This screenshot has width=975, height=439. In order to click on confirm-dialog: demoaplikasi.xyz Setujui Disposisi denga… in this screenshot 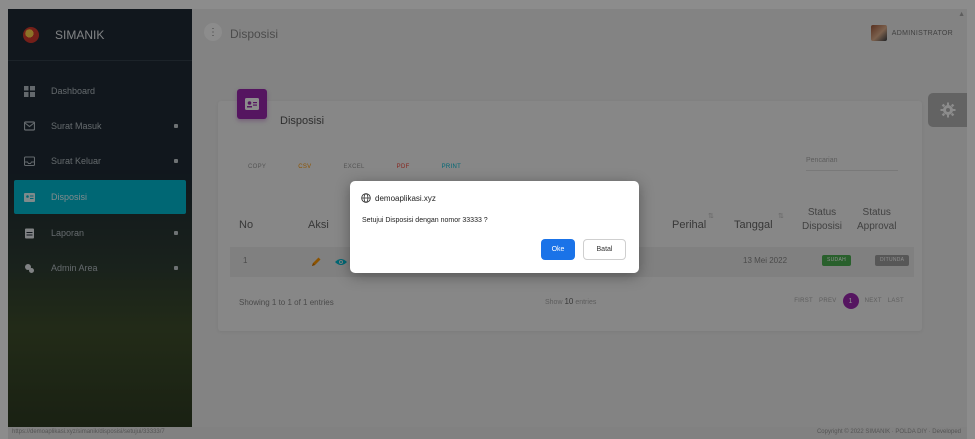, I will do `click(494, 227)`.